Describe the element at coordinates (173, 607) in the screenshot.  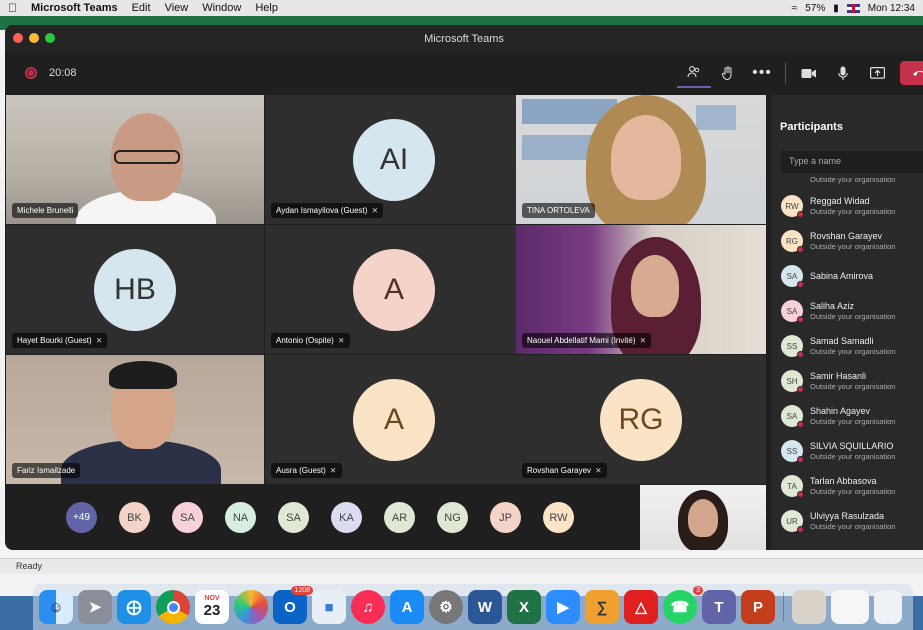
I see `chrome-icon` at that location.